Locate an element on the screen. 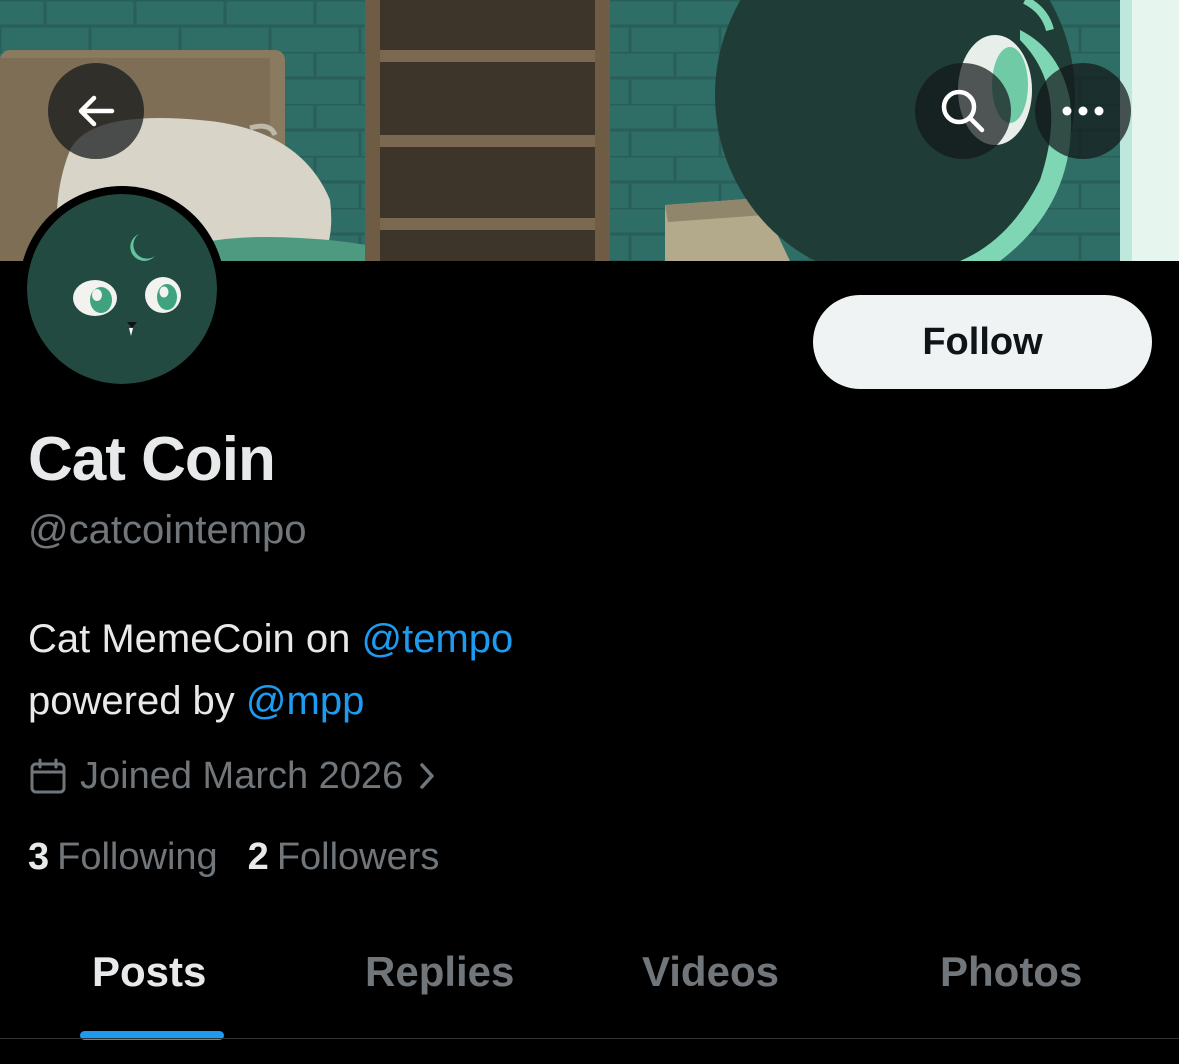 This screenshot has width=1179, height=1064. profile-tabs: Posts Replies Videos Photos is located at coordinates (589, 985).